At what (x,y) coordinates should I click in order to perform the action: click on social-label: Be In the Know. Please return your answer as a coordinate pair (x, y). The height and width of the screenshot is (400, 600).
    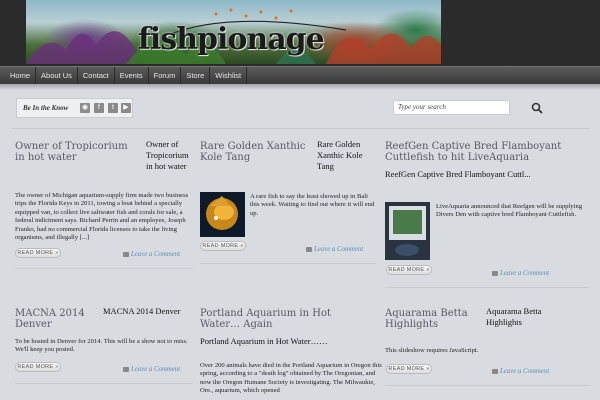
    Looking at the image, I should click on (46, 108).